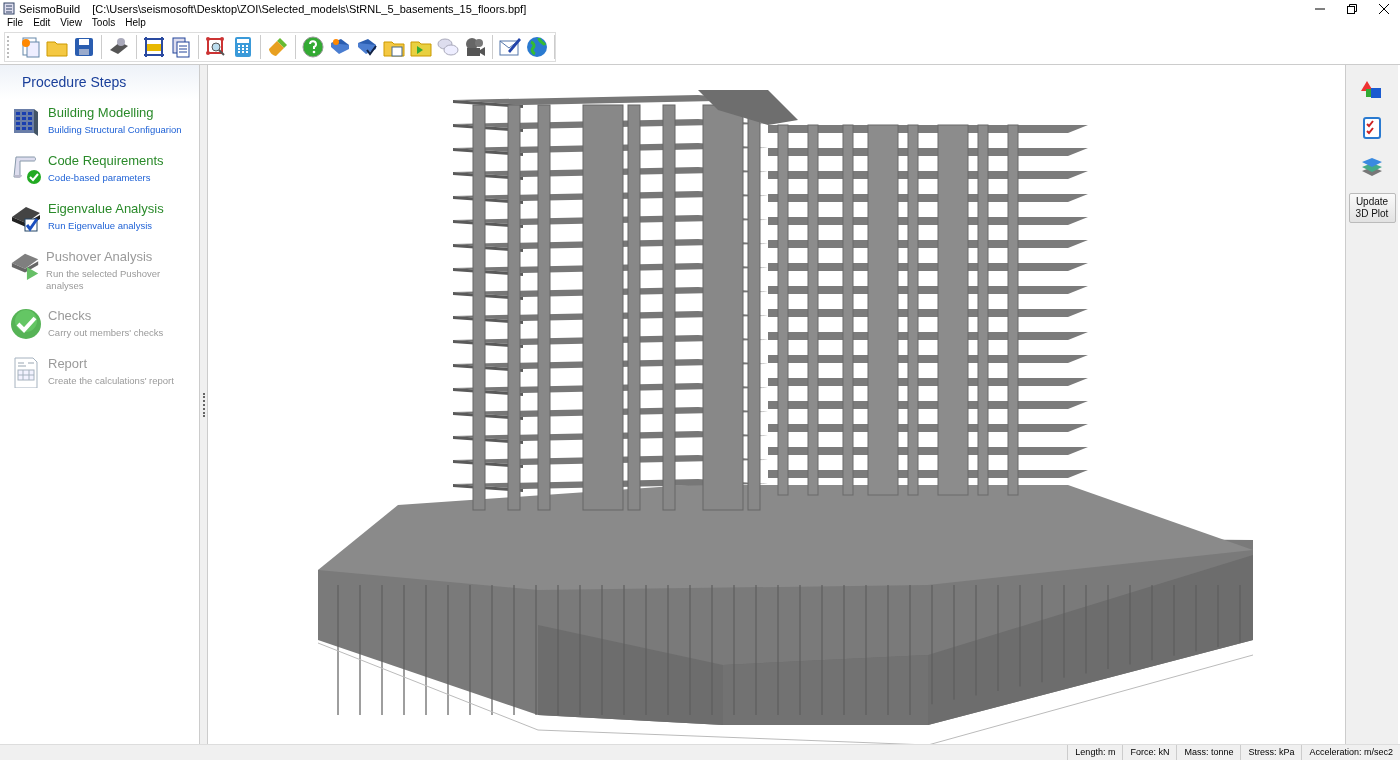 This screenshot has height=760, width=1400. Describe the element at coordinates (26, 324) in the screenshot. I see `check-icon` at that location.